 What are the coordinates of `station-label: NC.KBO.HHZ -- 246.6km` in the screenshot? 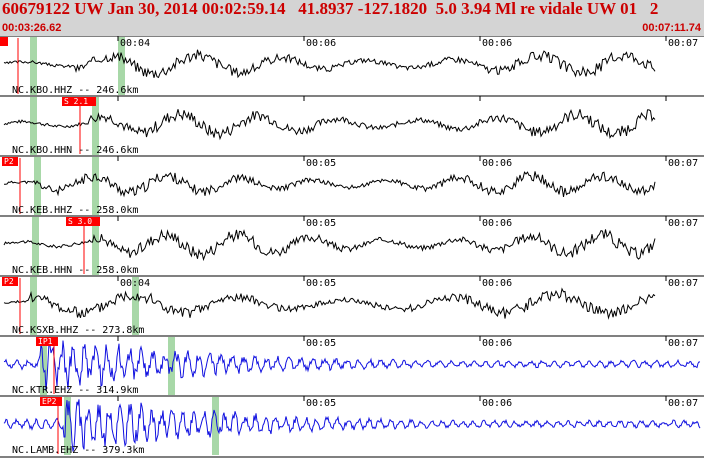 It's located at (75, 90).